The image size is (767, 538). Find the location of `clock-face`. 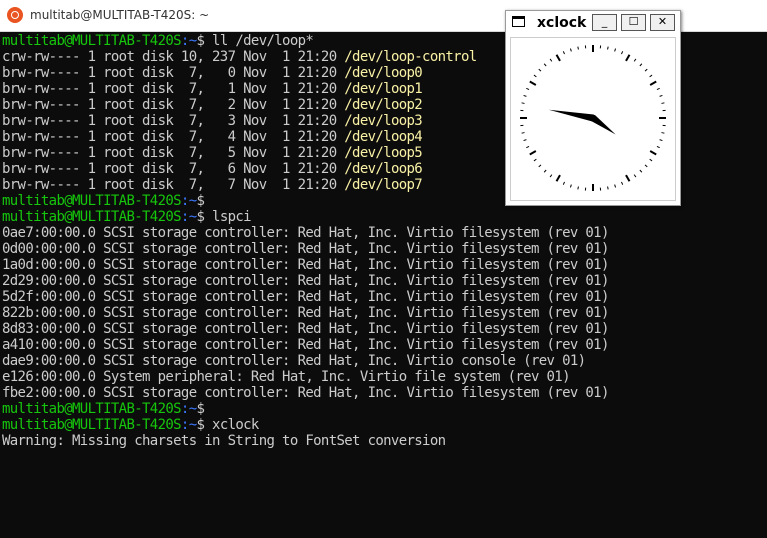

clock-face is located at coordinates (593, 119).